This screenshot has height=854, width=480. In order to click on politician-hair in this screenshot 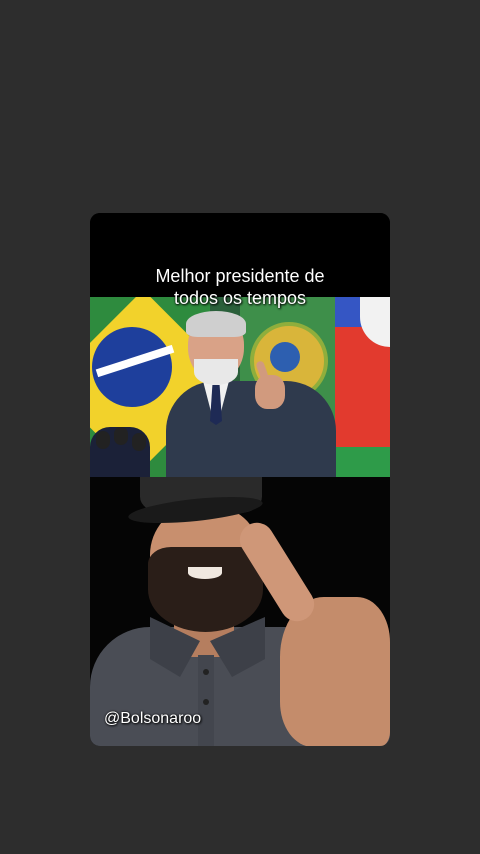, I will do `click(216, 324)`.